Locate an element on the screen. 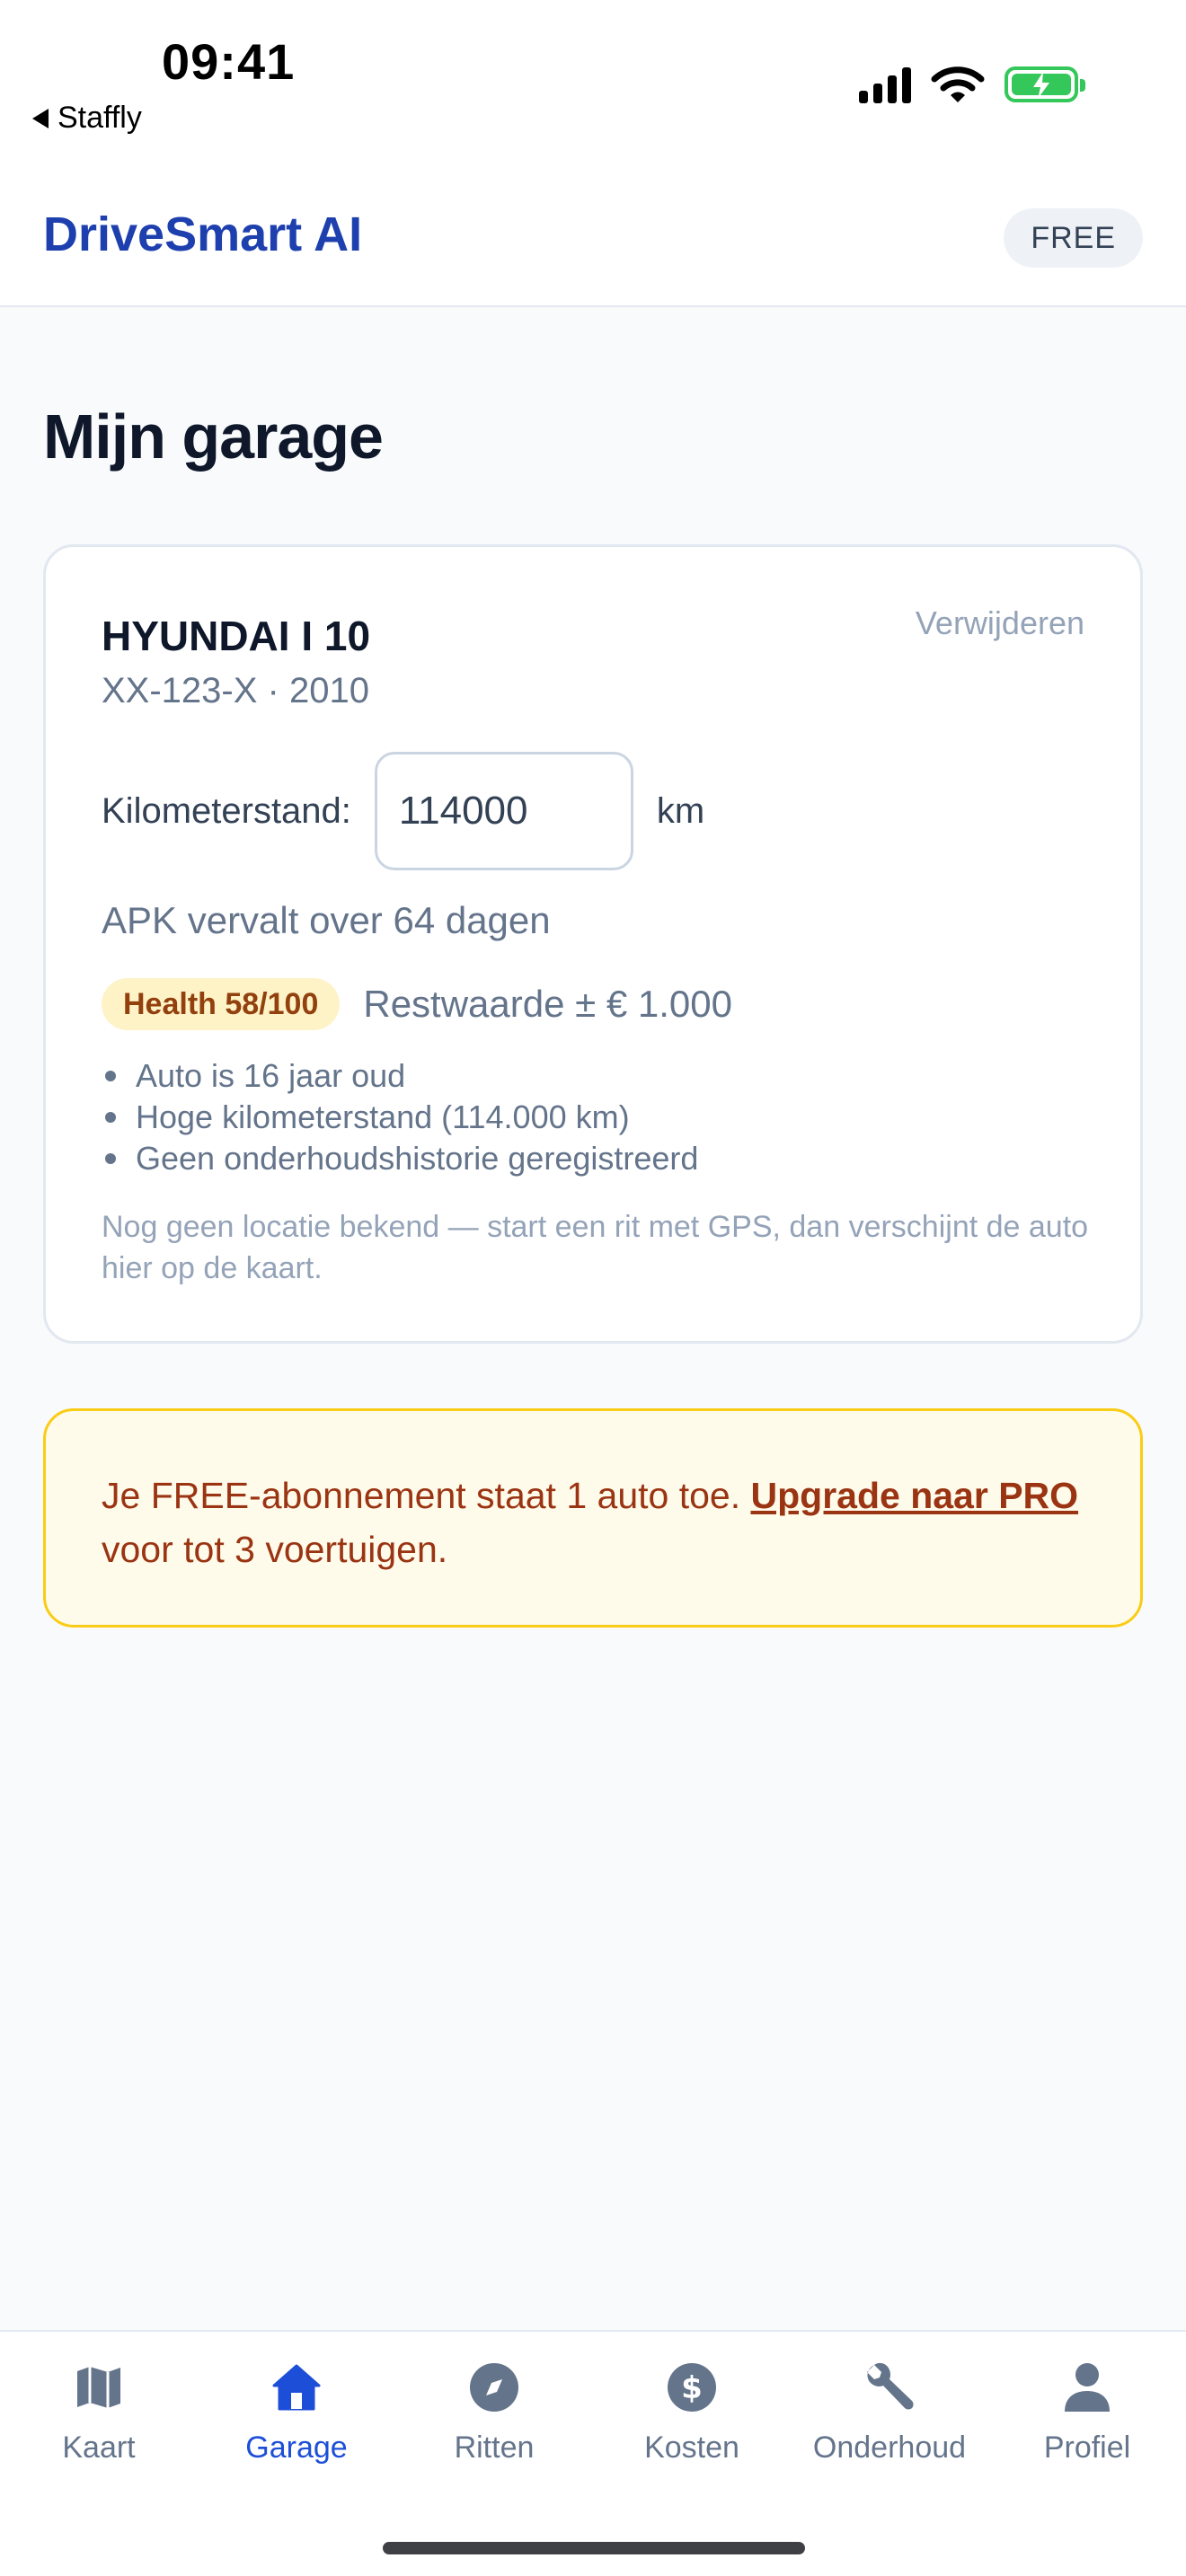 This screenshot has width=1186, height=2576. remove-vehicle-button: Verwijderen is located at coordinates (1000, 623).